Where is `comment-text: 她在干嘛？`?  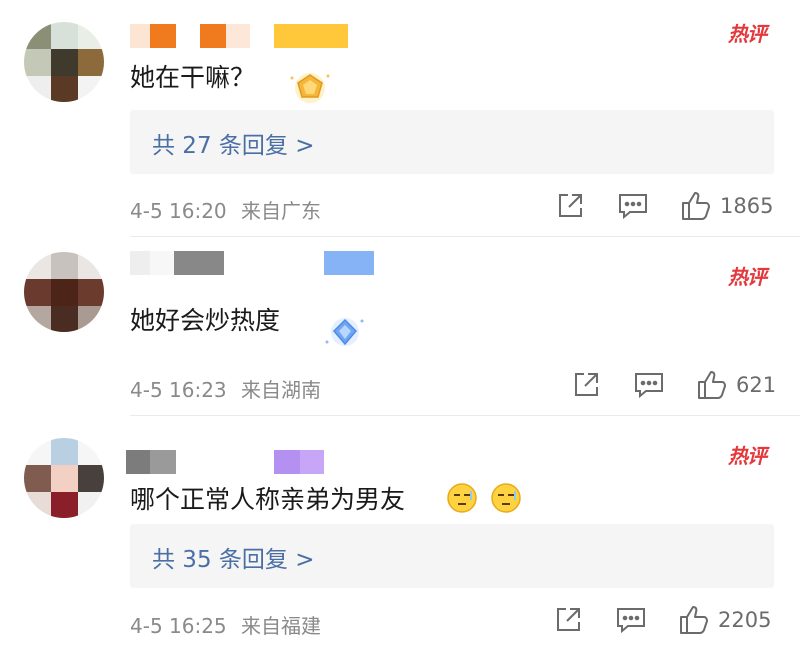
comment-text: 她在干嘛？ is located at coordinates (193, 77).